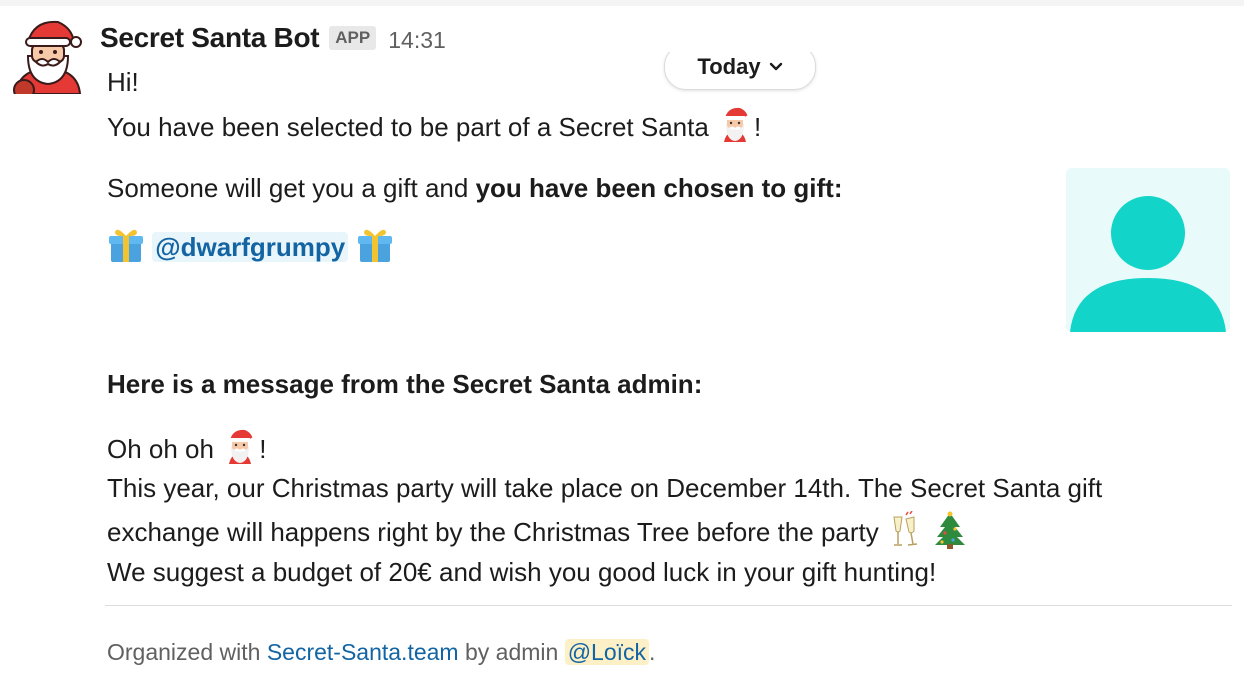  Describe the element at coordinates (659, 188) in the screenshot. I see `gift-intro-bold: you have been chosen to gift:` at that location.